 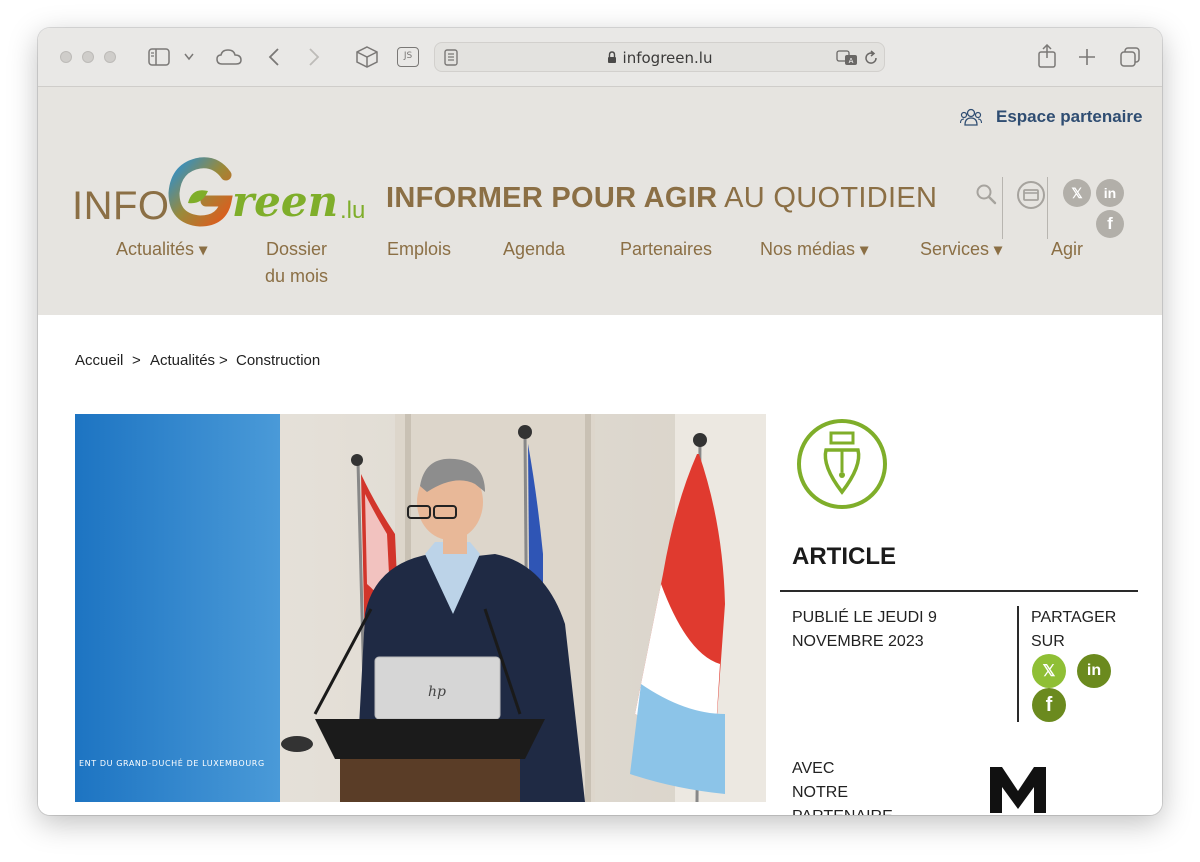 What do you see at coordinates (278, 360) in the screenshot?
I see `breadcrumb-current: Construction` at bounding box center [278, 360].